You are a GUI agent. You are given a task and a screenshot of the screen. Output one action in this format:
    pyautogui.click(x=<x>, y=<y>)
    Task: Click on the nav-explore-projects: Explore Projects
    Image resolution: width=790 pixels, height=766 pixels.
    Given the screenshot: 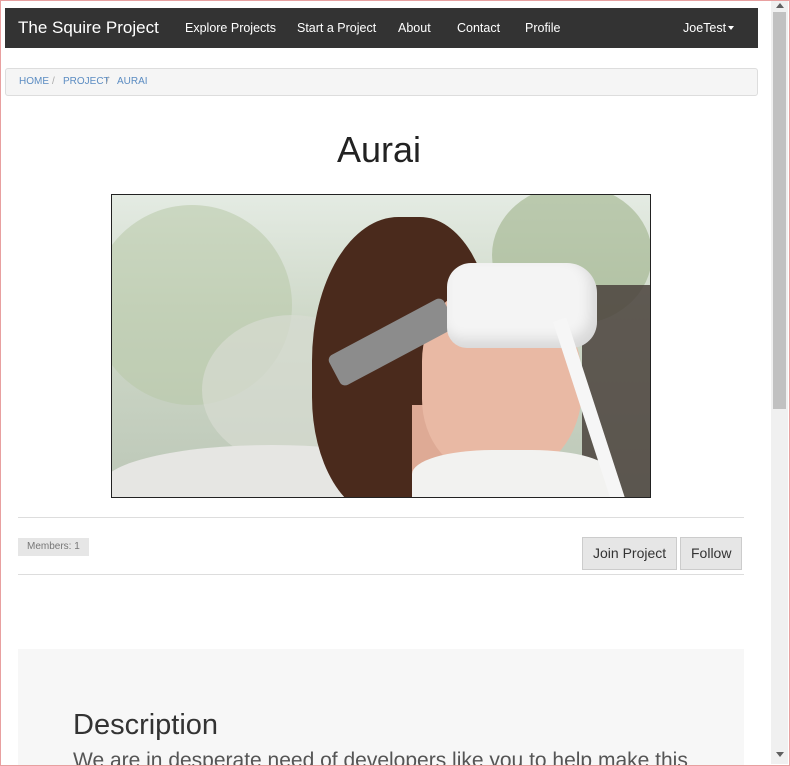 What is the action you would take?
    pyautogui.click(x=230, y=28)
    